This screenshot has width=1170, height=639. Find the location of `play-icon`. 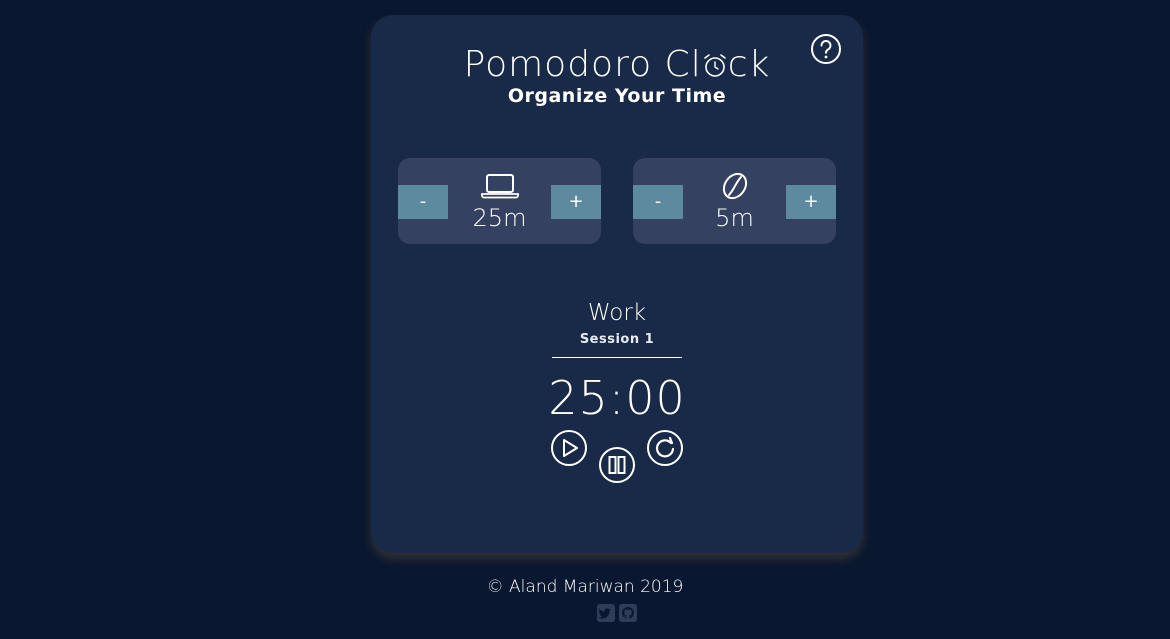

play-icon is located at coordinates (569, 448).